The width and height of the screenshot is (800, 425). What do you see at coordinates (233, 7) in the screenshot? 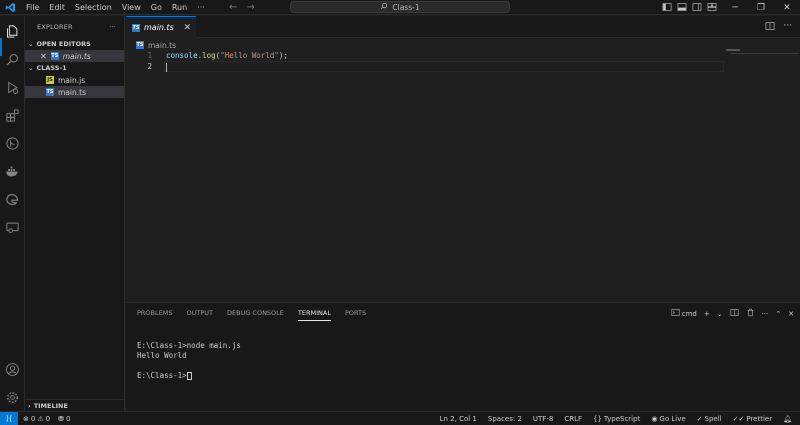
I see `back-arrow-icon: ←` at bounding box center [233, 7].